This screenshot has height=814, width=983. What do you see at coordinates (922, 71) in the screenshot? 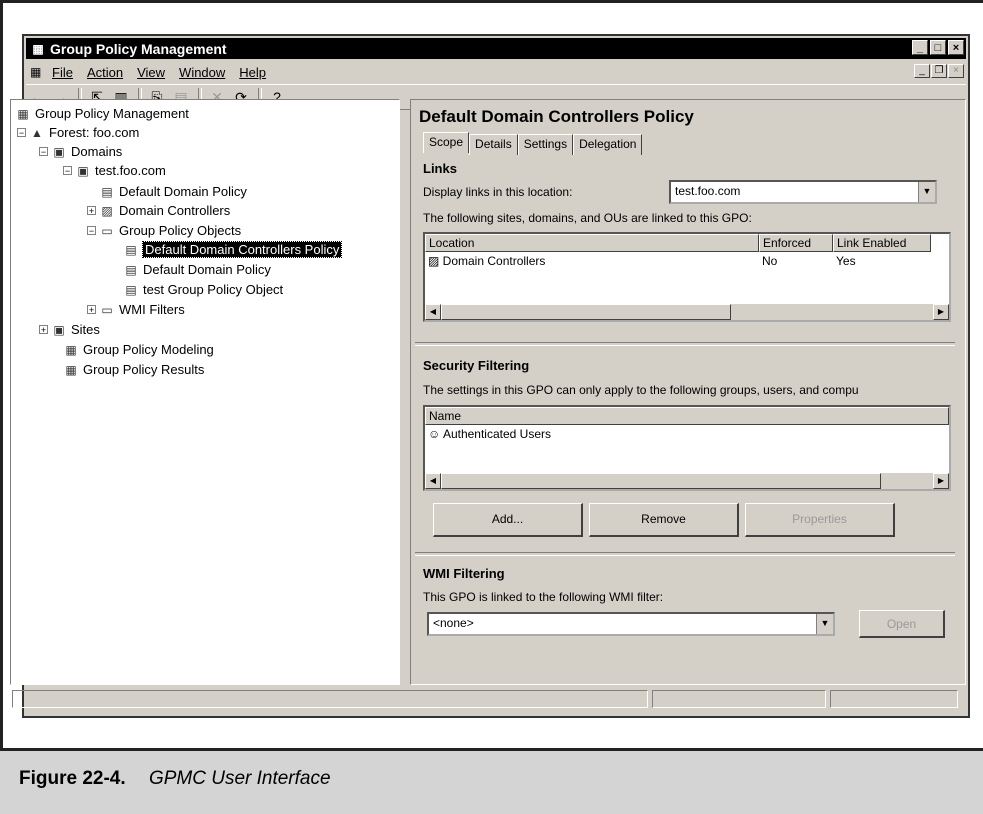
I see `mdi-minimize-button: _` at bounding box center [922, 71].